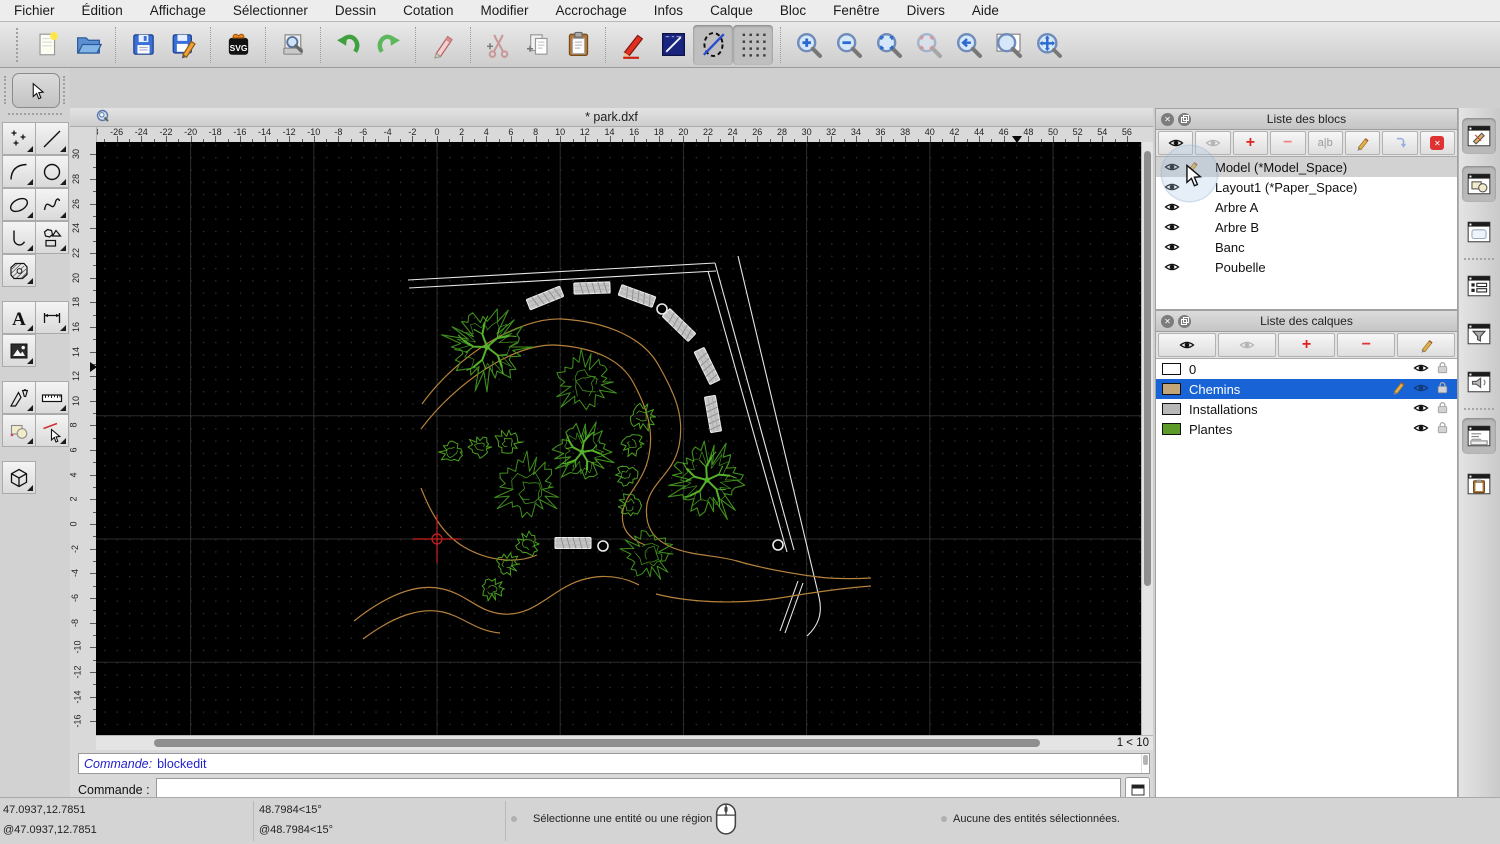  What do you see at coordinates (611, 117) in the screenshot?
I see `drawing-window-titlebar: * park.dxf` at bounding box center [611, 117].